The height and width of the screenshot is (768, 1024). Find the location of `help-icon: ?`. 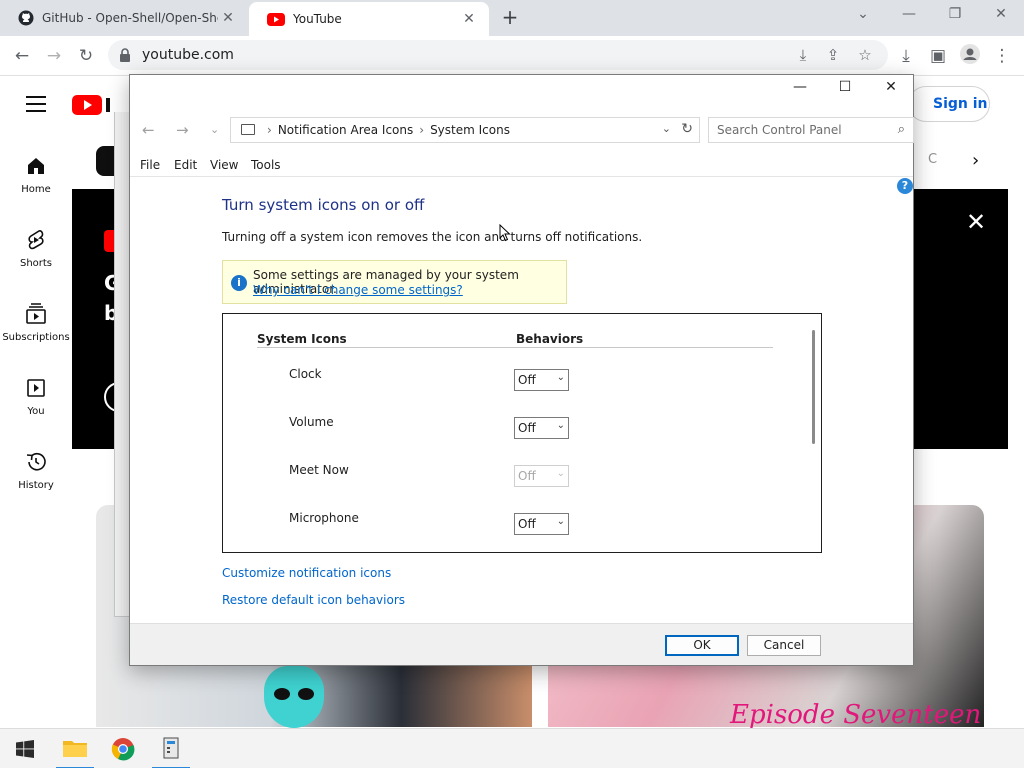

help-icon: ? is located at coordinates (905, 186).